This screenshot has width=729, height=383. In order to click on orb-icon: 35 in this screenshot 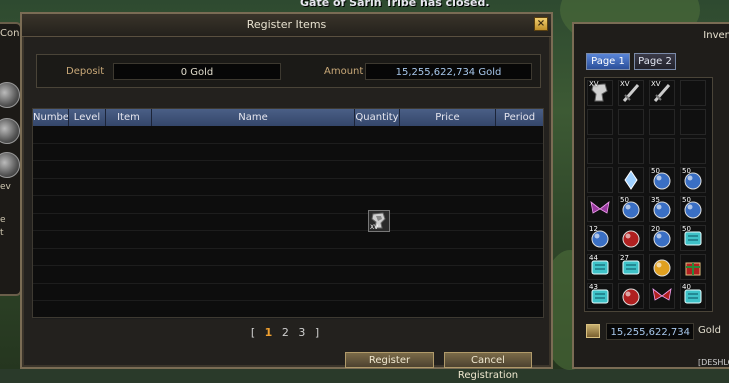, I will do `click(662, 209)`.